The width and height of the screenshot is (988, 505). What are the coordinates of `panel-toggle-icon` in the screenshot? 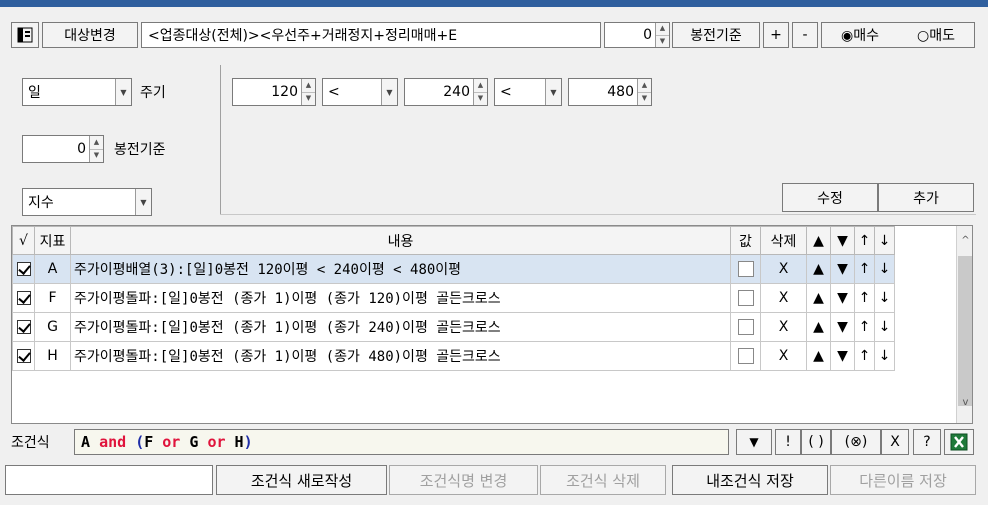 It's located at (25, 35).